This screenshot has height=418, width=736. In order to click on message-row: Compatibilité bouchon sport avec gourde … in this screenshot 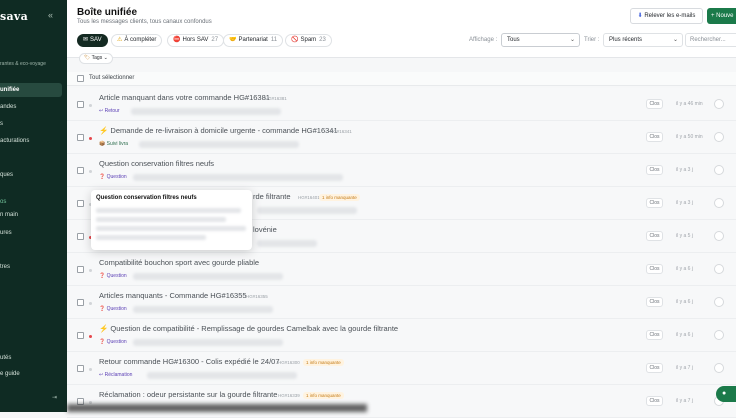, I will do `click(401, 269)`.